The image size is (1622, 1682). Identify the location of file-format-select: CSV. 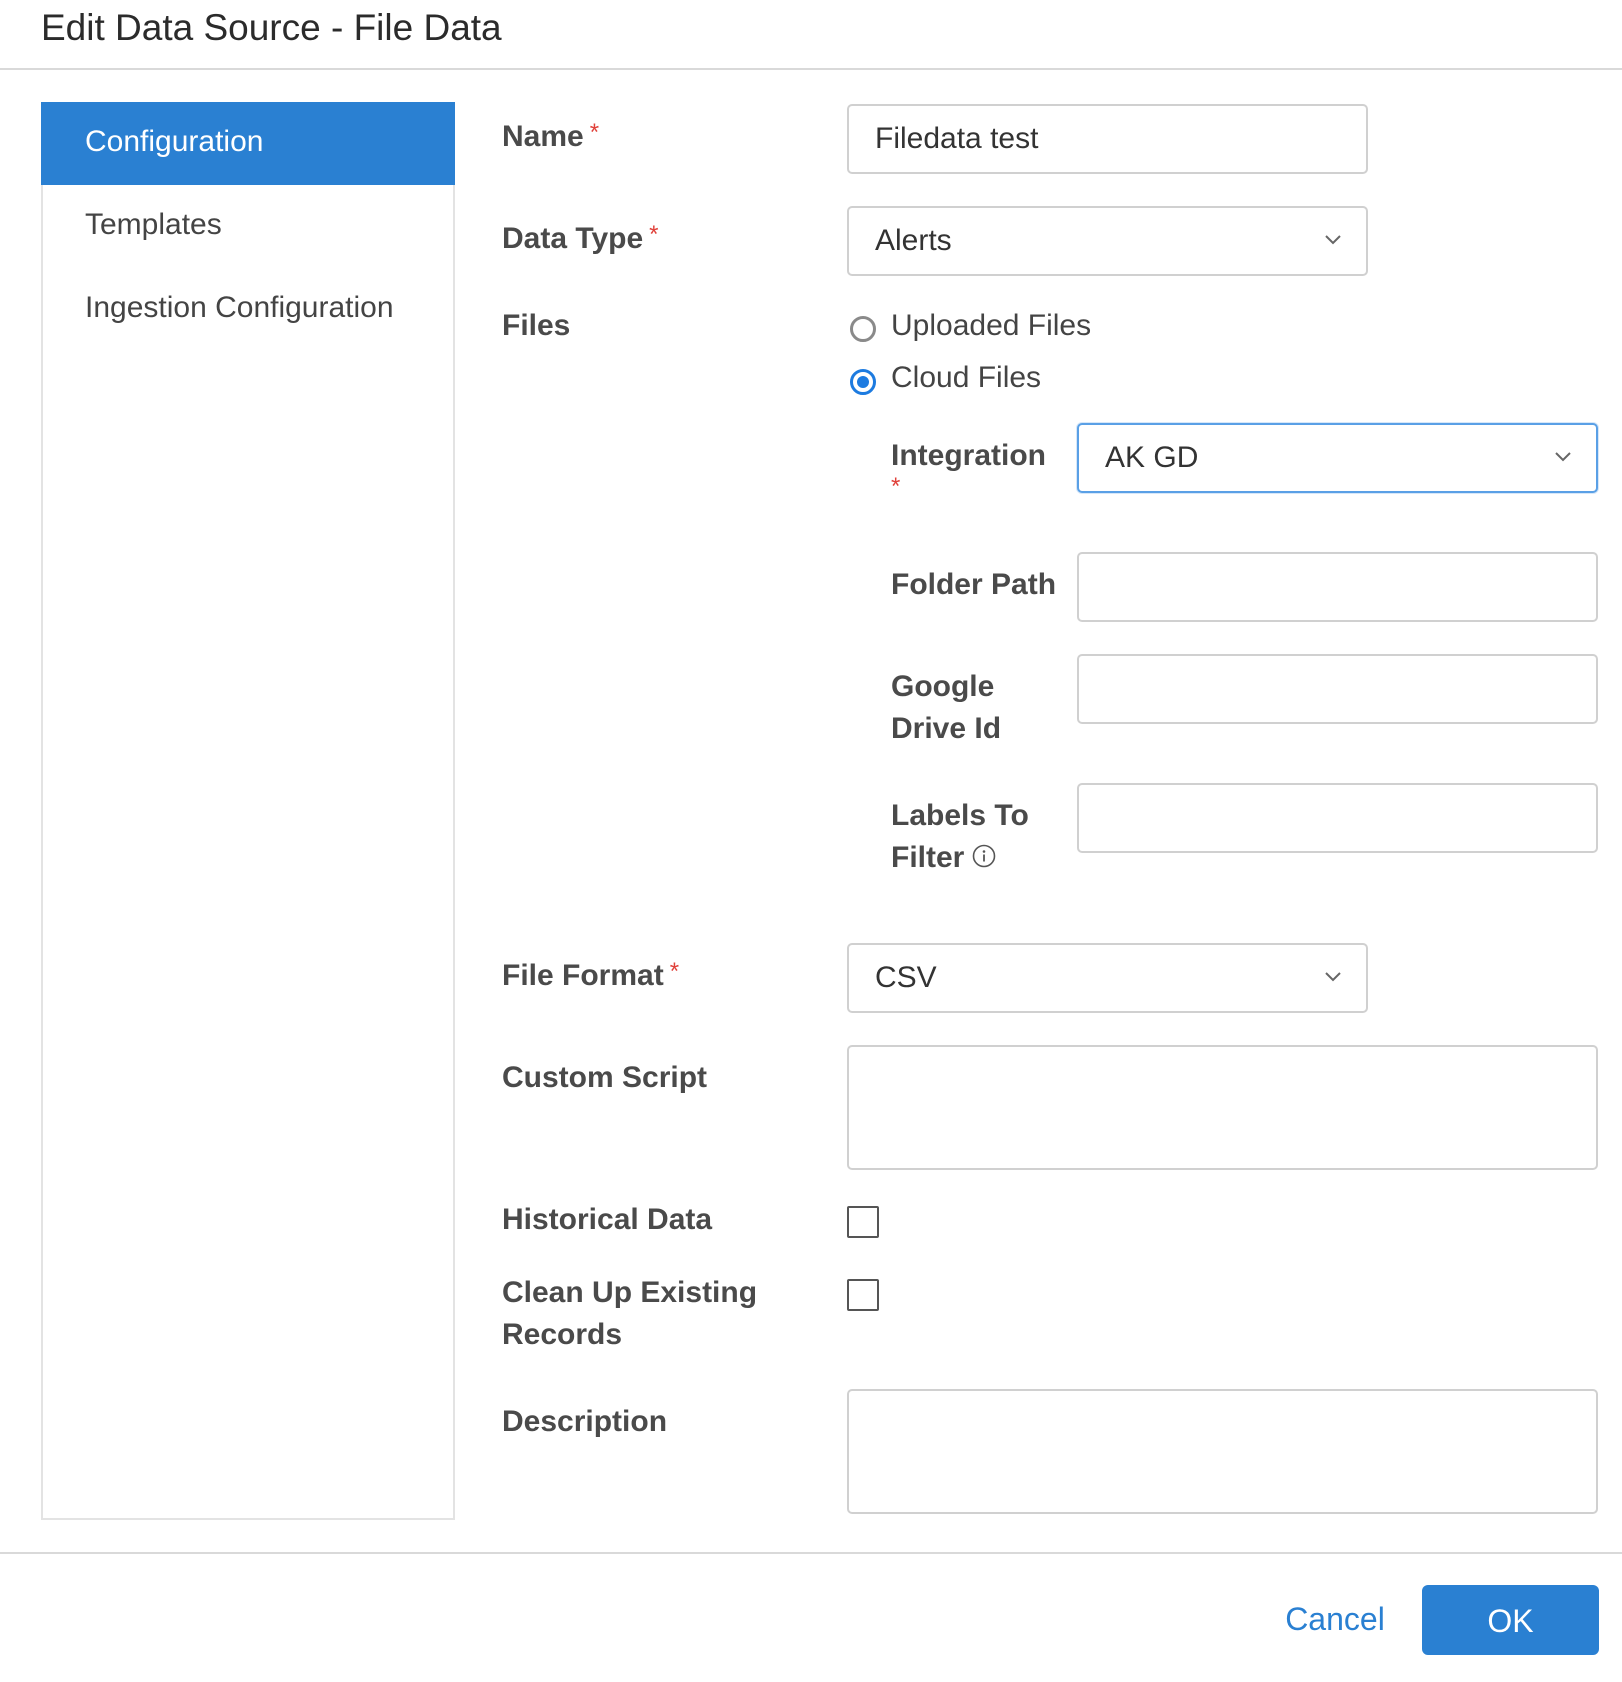
(1107, 978).